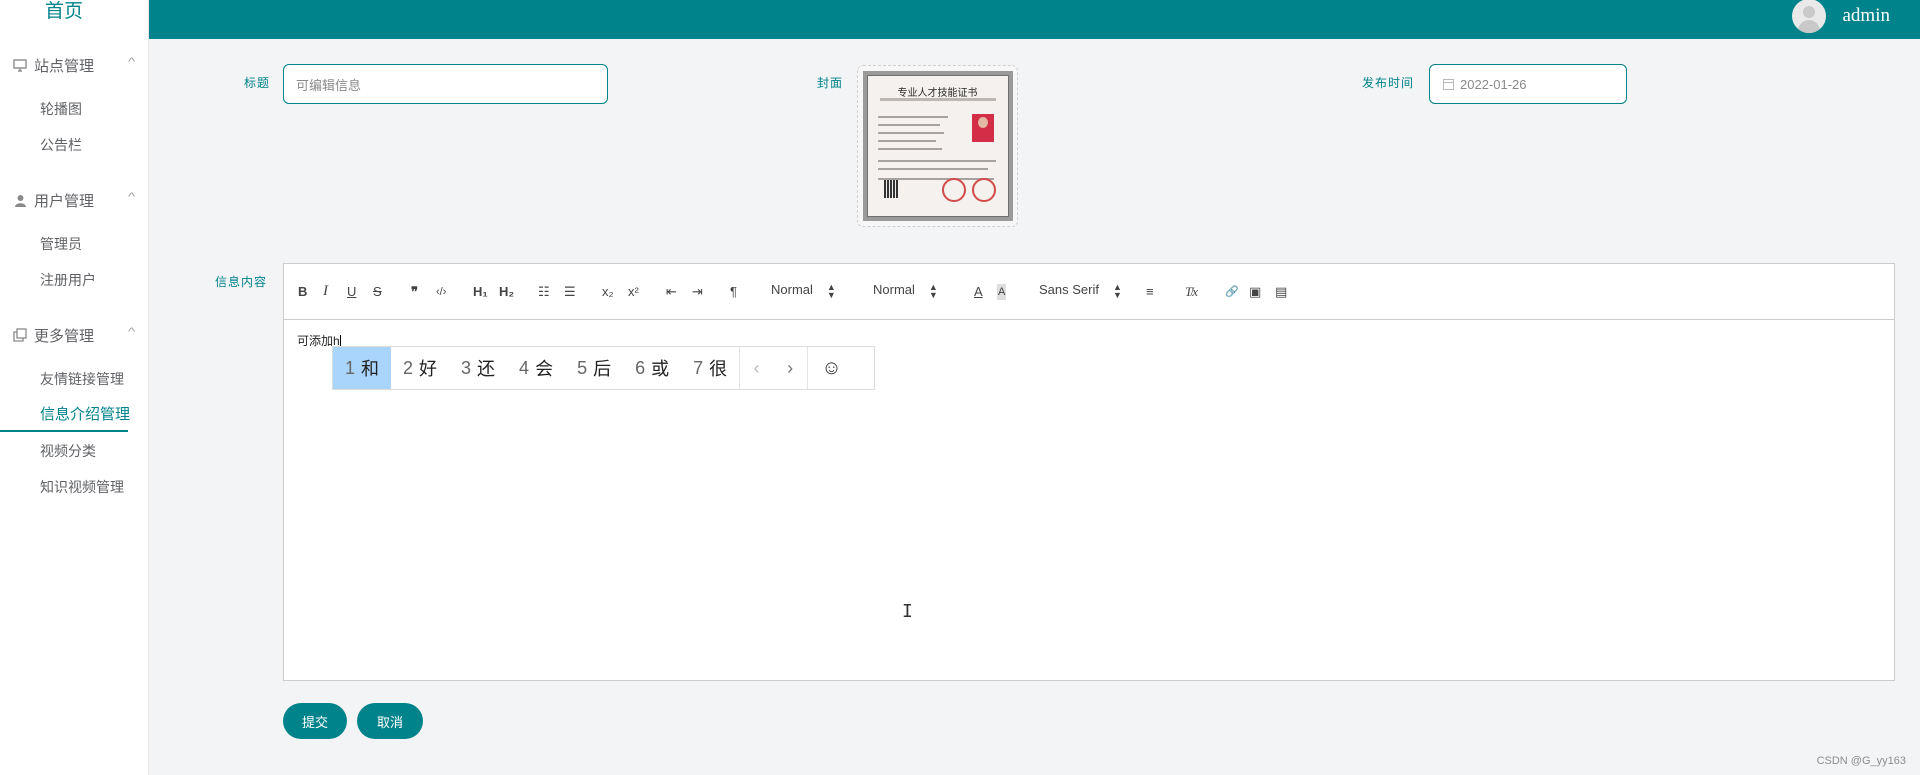 The image size is (1920, 775). I want to click on ordered-list-button: ☷, so click(544, 292).